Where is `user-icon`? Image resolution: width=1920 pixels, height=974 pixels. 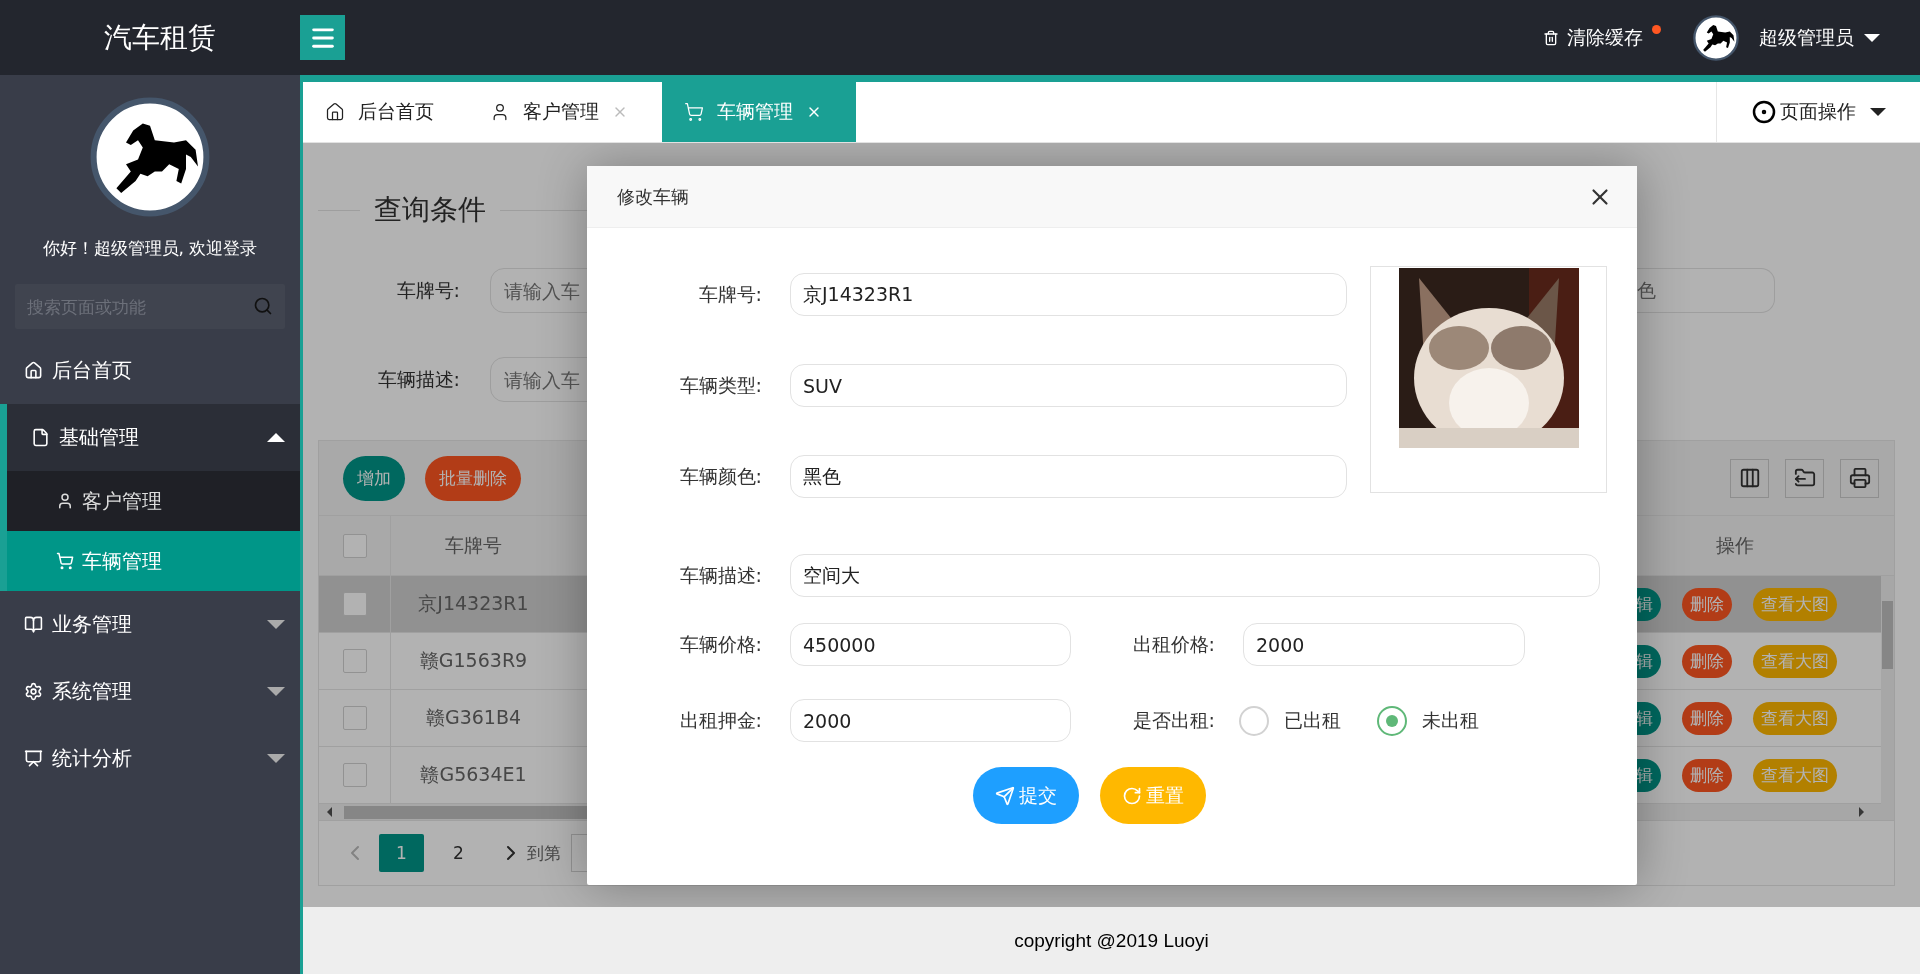
user-icon is located at coordinates (65, 501).